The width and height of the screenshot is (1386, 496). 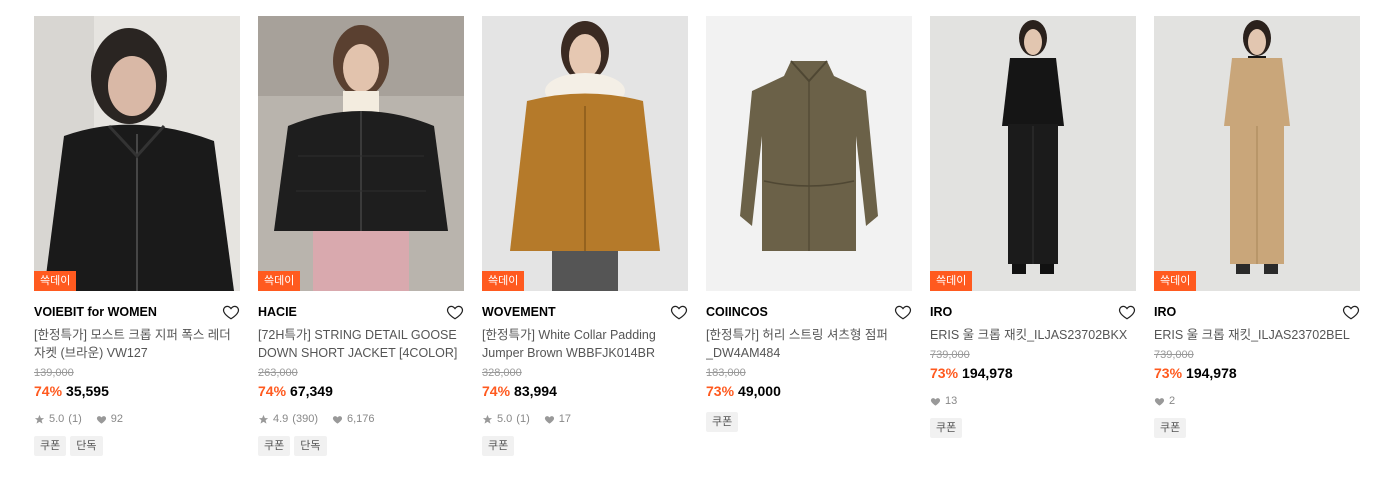 I want to click on original-price: 263,000, so click(x=278, y=373).